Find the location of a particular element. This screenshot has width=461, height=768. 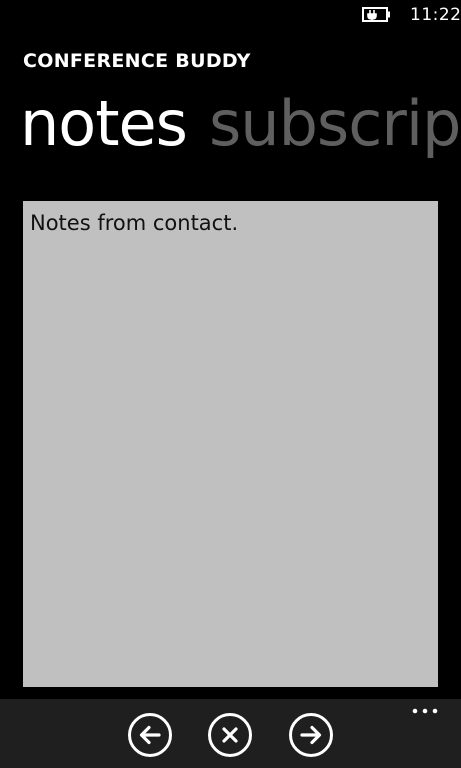

ellipsis-icon is located at coordinates (425, 712).